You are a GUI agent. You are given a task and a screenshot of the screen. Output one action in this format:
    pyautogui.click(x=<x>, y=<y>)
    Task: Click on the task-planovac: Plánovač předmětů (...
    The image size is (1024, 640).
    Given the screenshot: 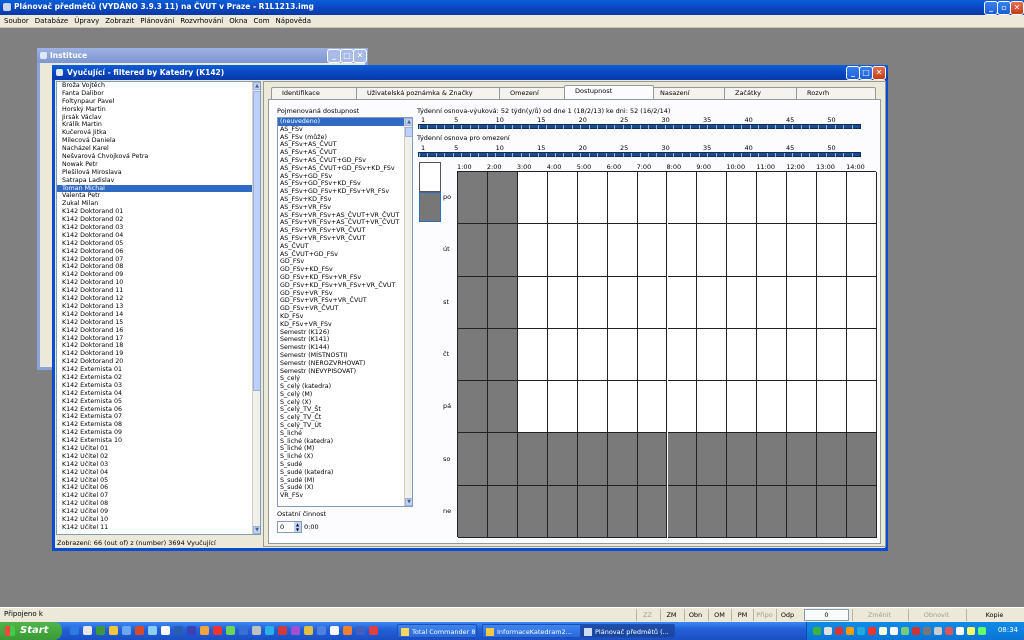 What is the action you would take?
    pyautogui.click(x=627, y=631)
    